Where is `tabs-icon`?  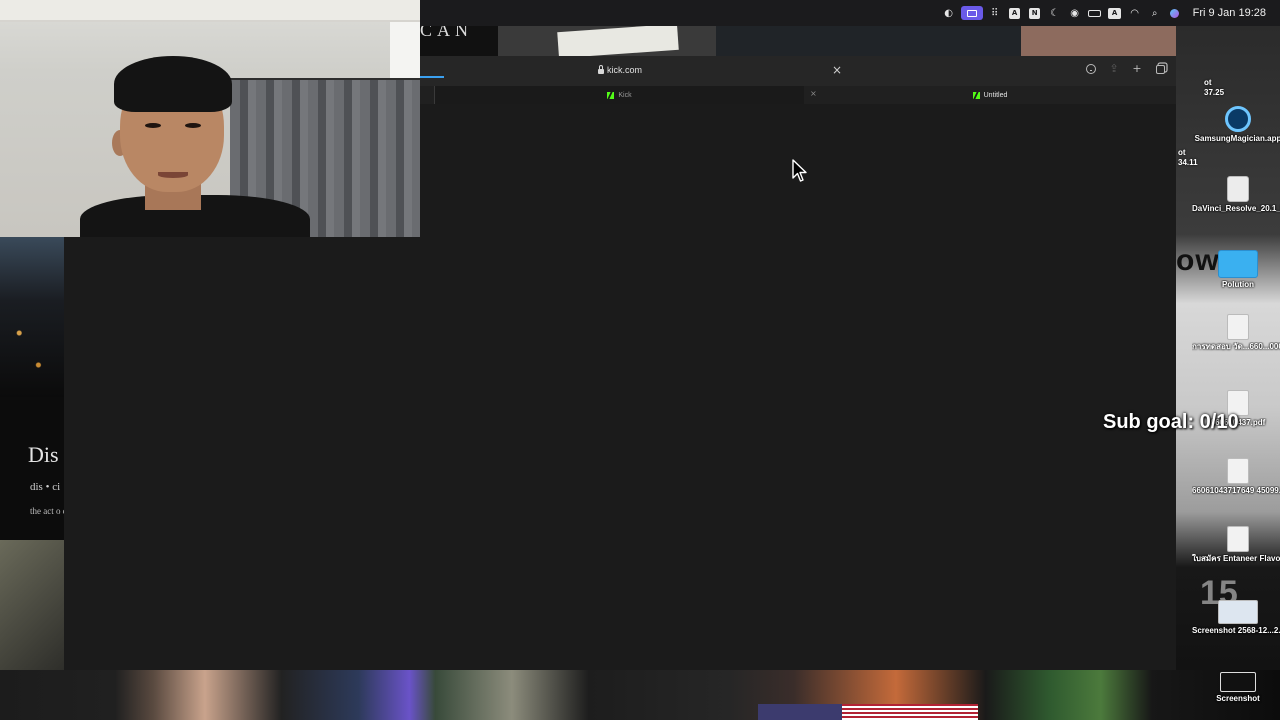
tabs-icon is located at coordinates (1160, 69).